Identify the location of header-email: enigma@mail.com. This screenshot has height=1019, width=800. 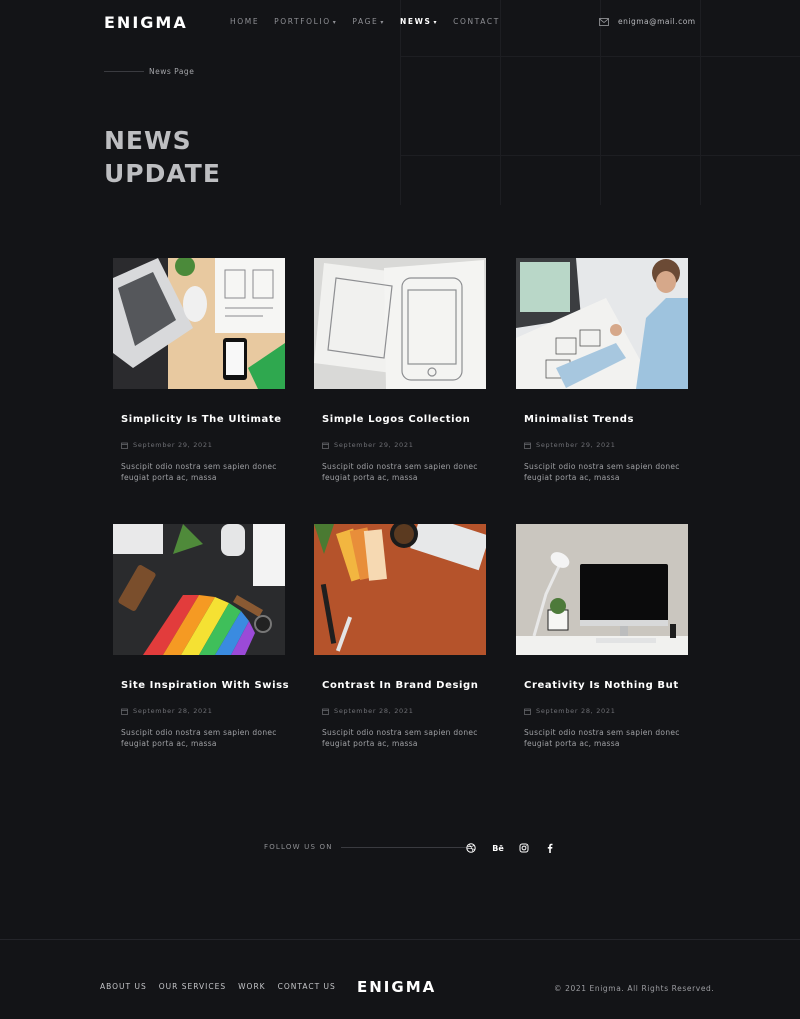
(647, 21).